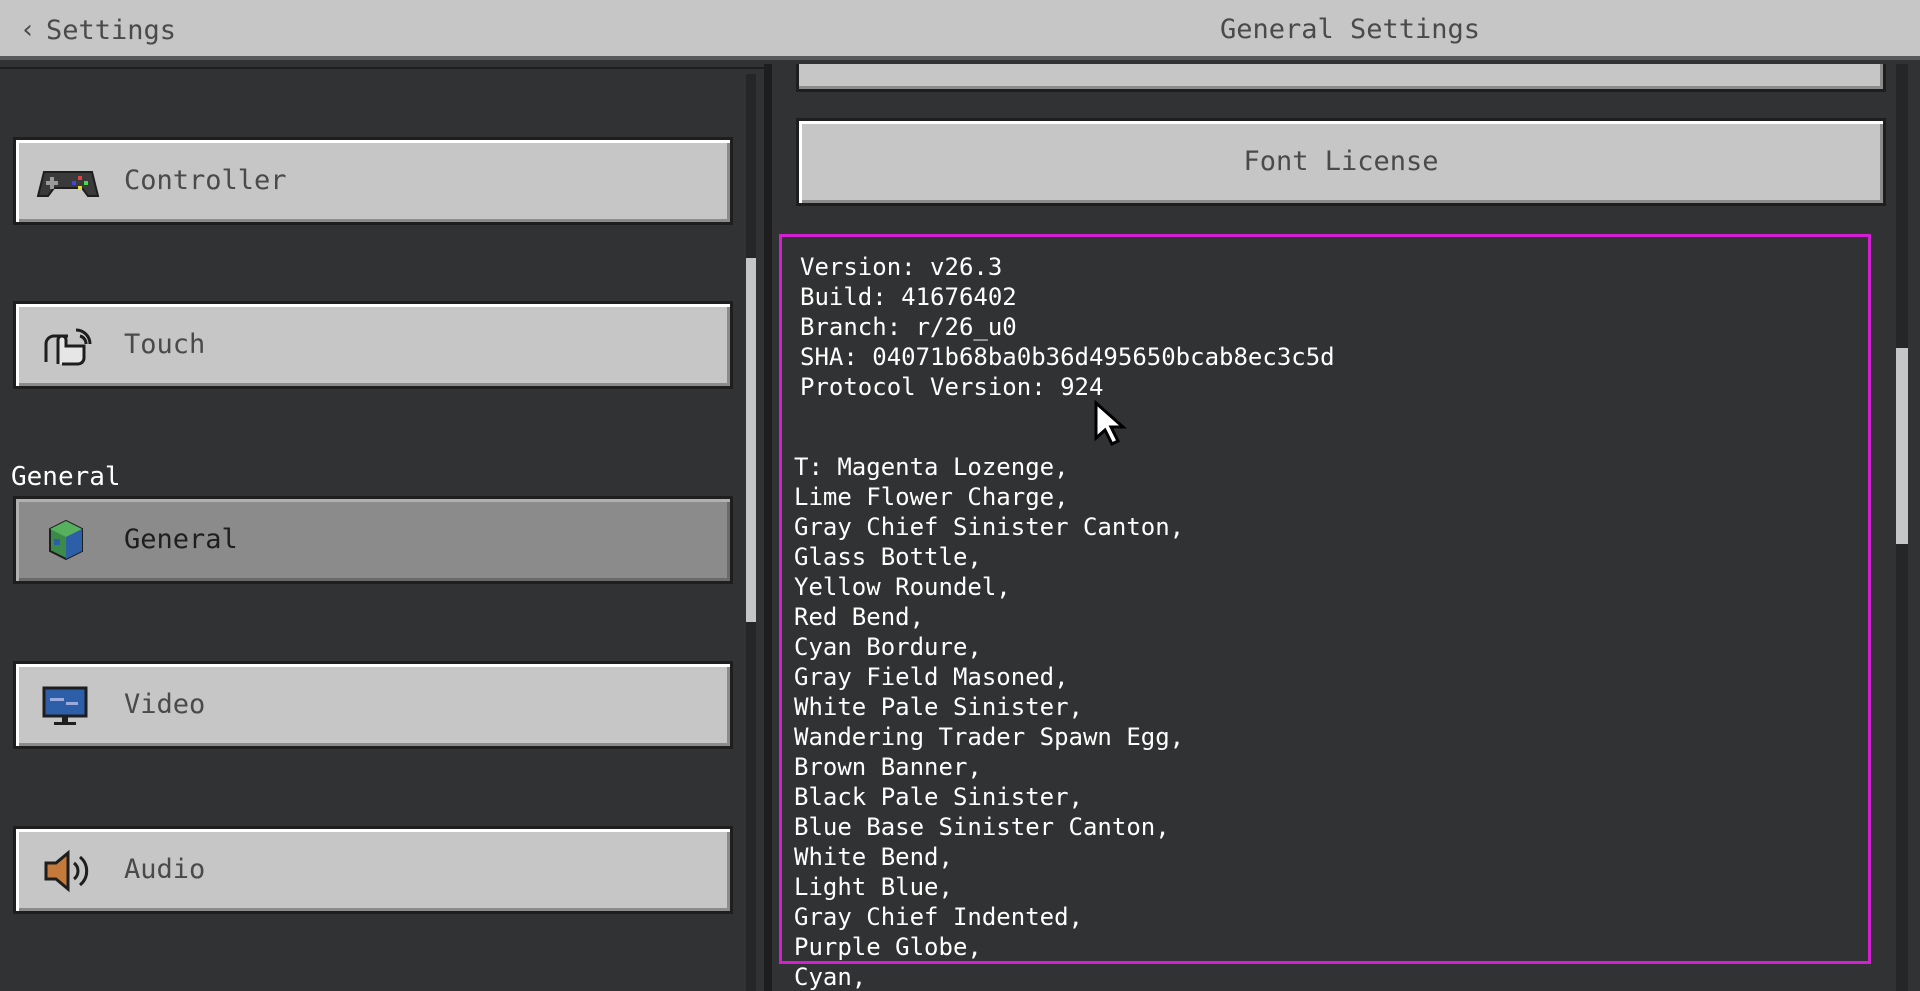  Describe the element at coordinates (28, 30) in the screenshot. I see `chevron-left-icon: ‹` at that location.